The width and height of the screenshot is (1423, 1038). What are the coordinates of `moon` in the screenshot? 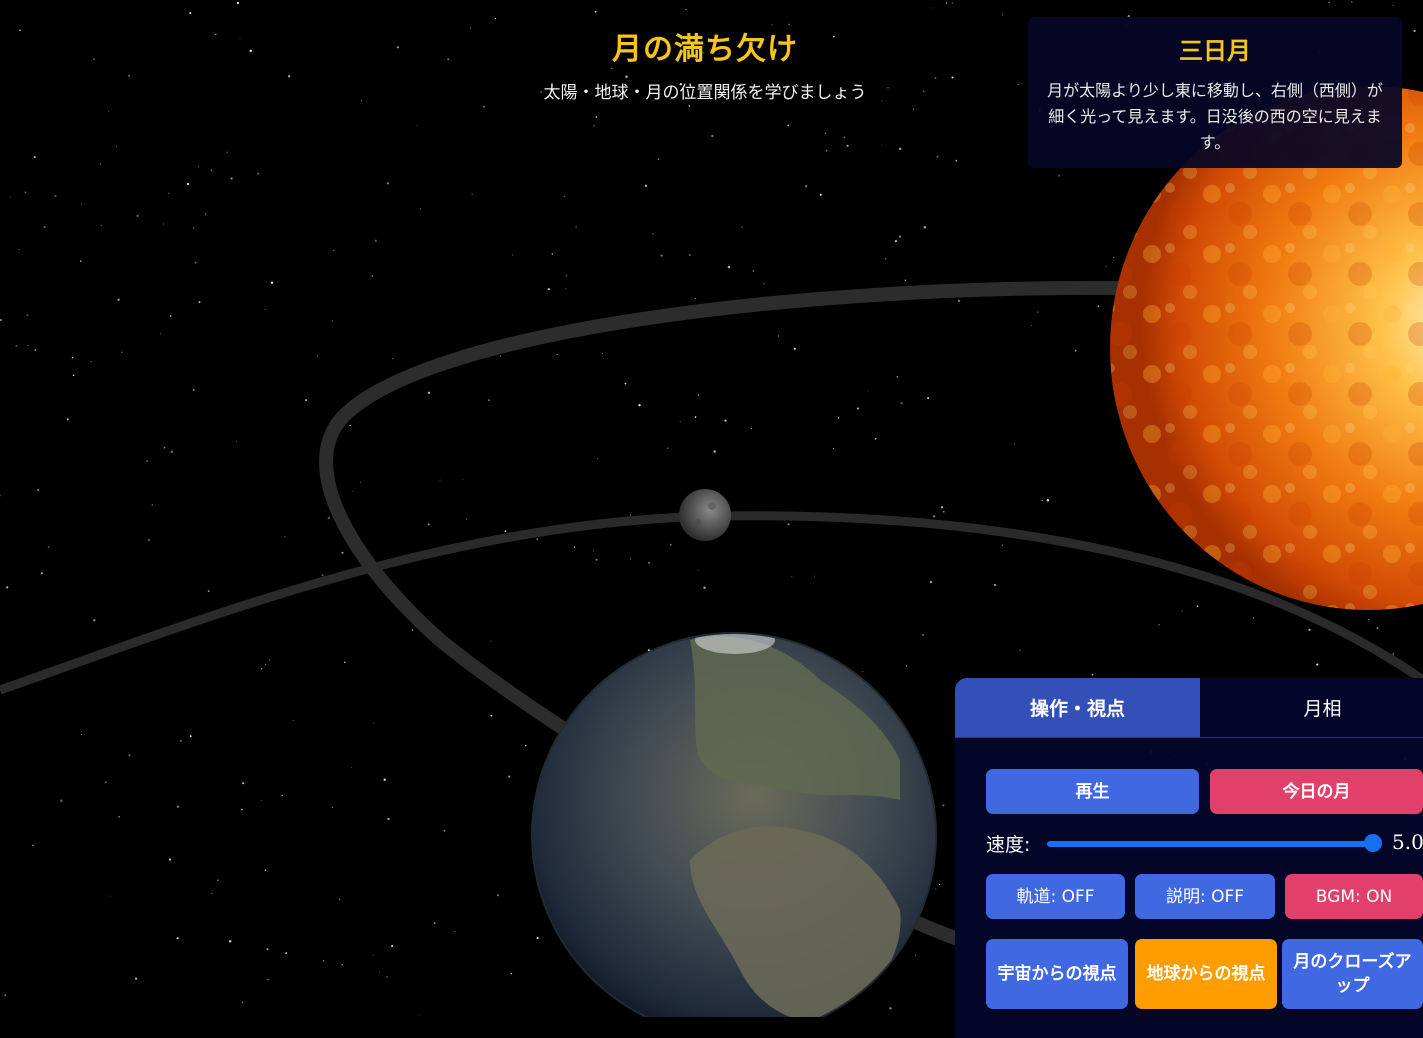 It's located at (705, 515).